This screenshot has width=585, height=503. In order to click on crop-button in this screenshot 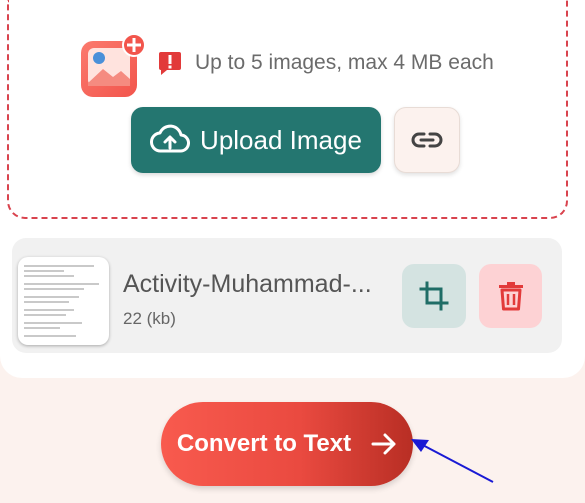, I will do `click(434, 296)`.